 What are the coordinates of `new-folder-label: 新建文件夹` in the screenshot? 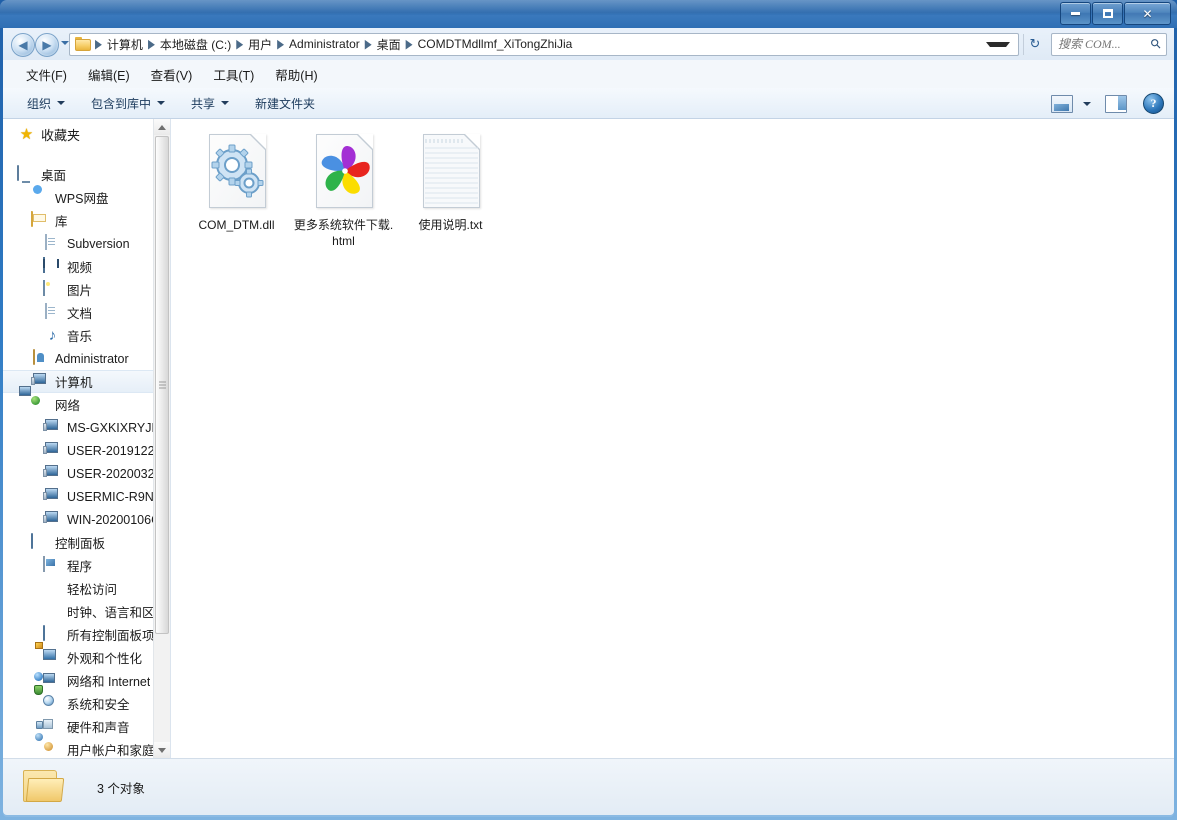 It's located at (285, 103).